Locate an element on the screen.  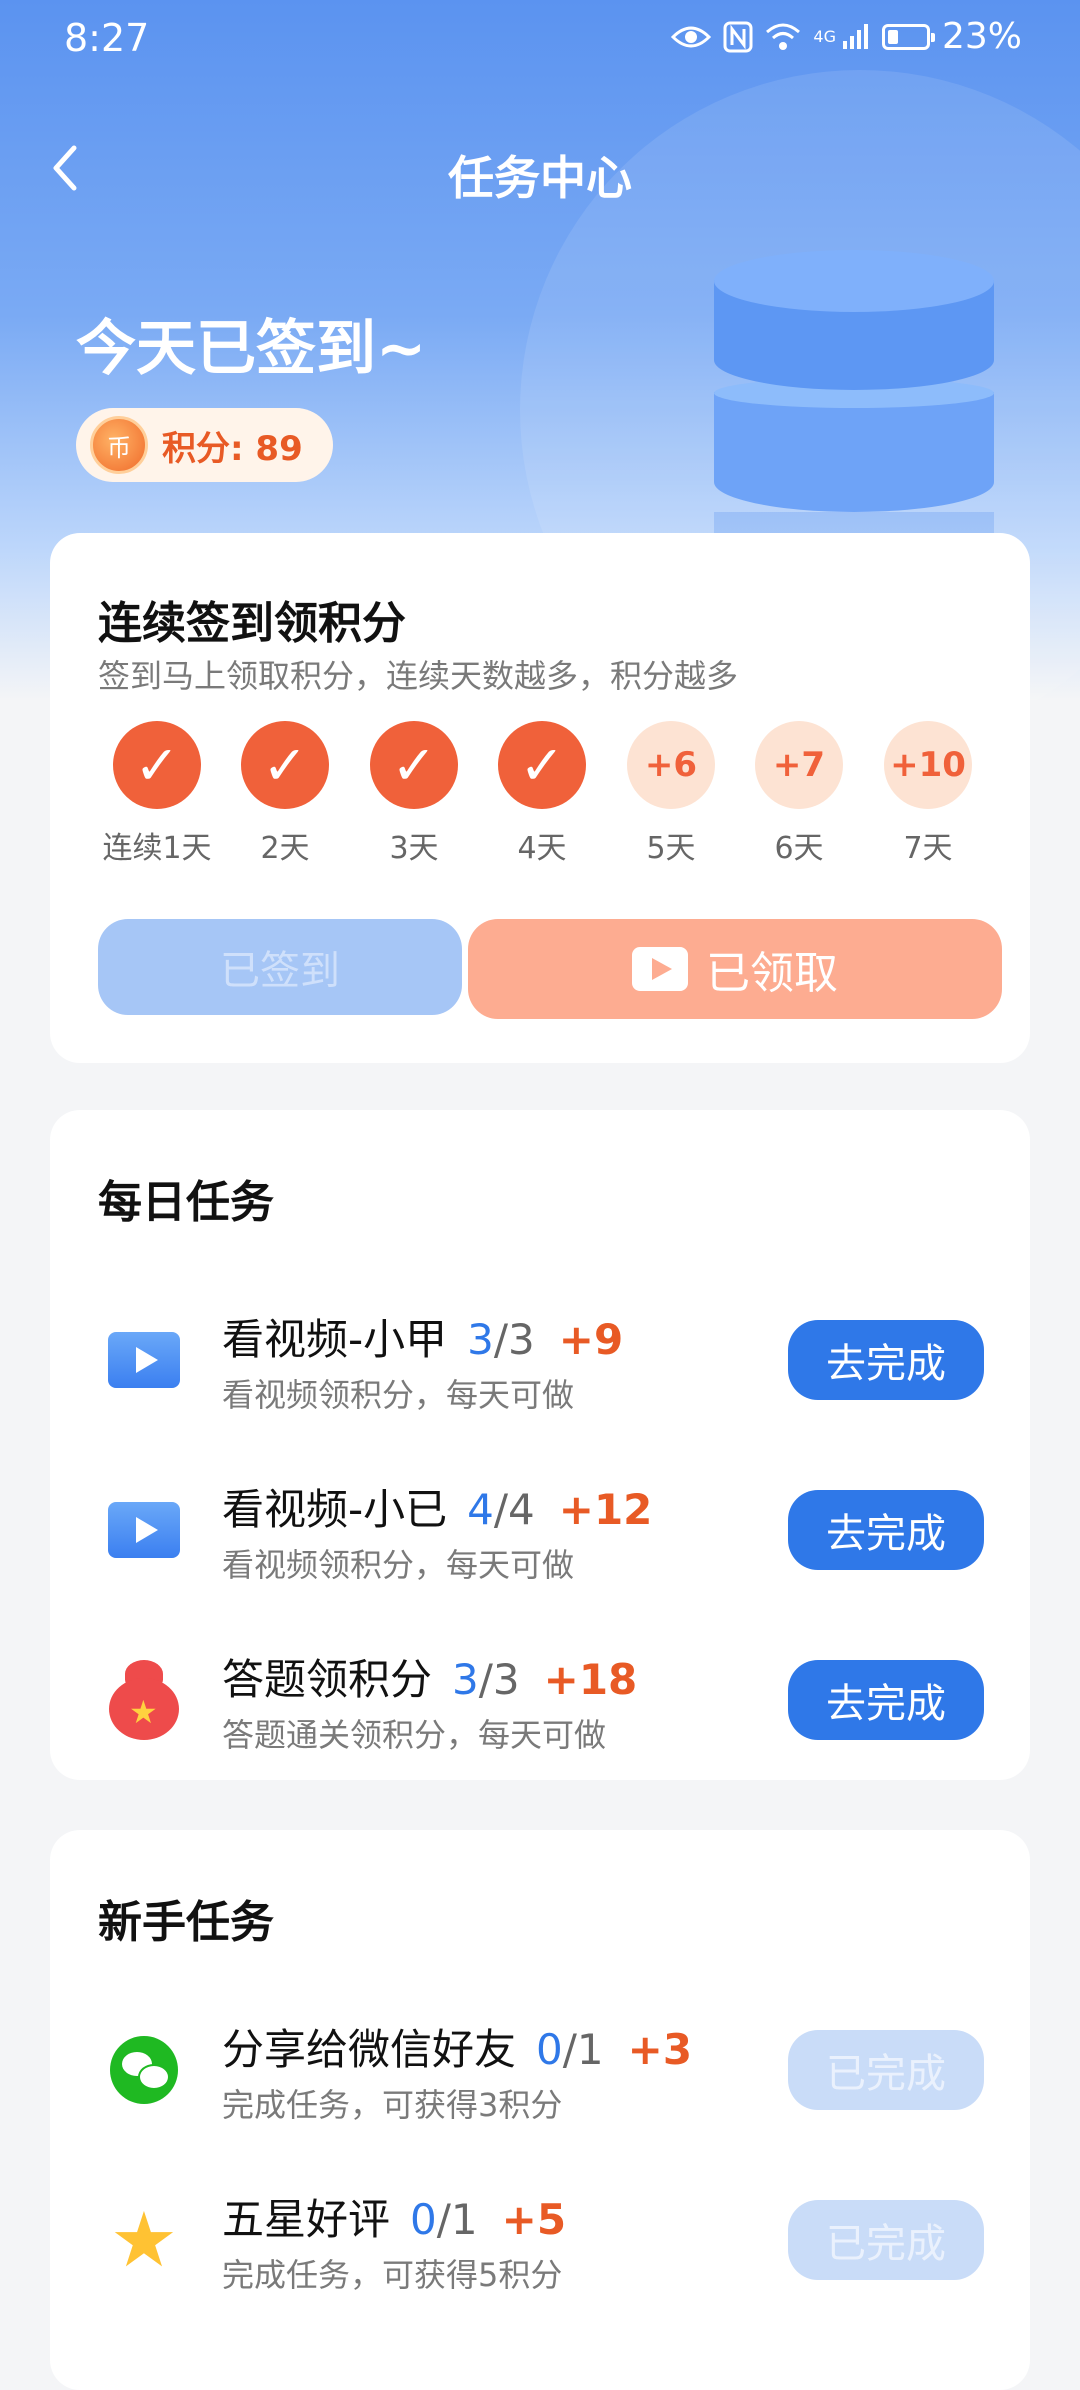
task-bonus: +12 is located at coordinates (605, 1509).